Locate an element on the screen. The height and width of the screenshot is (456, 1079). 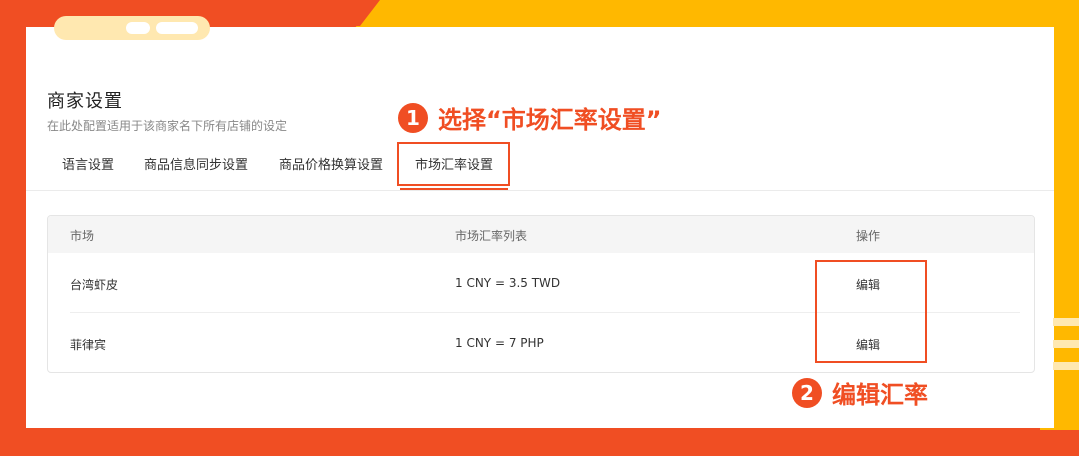
page-title: 商家设置 is located at coordinates (85, 101).